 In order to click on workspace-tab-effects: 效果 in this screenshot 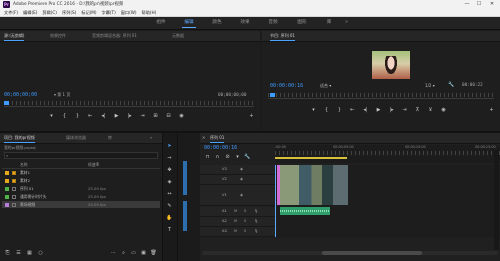, I will do `click(245, 23)`.